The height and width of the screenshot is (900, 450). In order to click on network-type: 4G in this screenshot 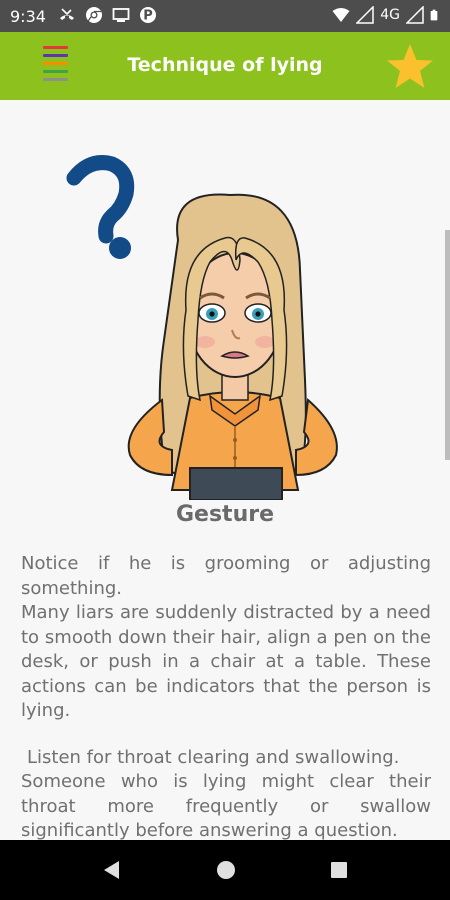, I will do `click(390, 15)`.